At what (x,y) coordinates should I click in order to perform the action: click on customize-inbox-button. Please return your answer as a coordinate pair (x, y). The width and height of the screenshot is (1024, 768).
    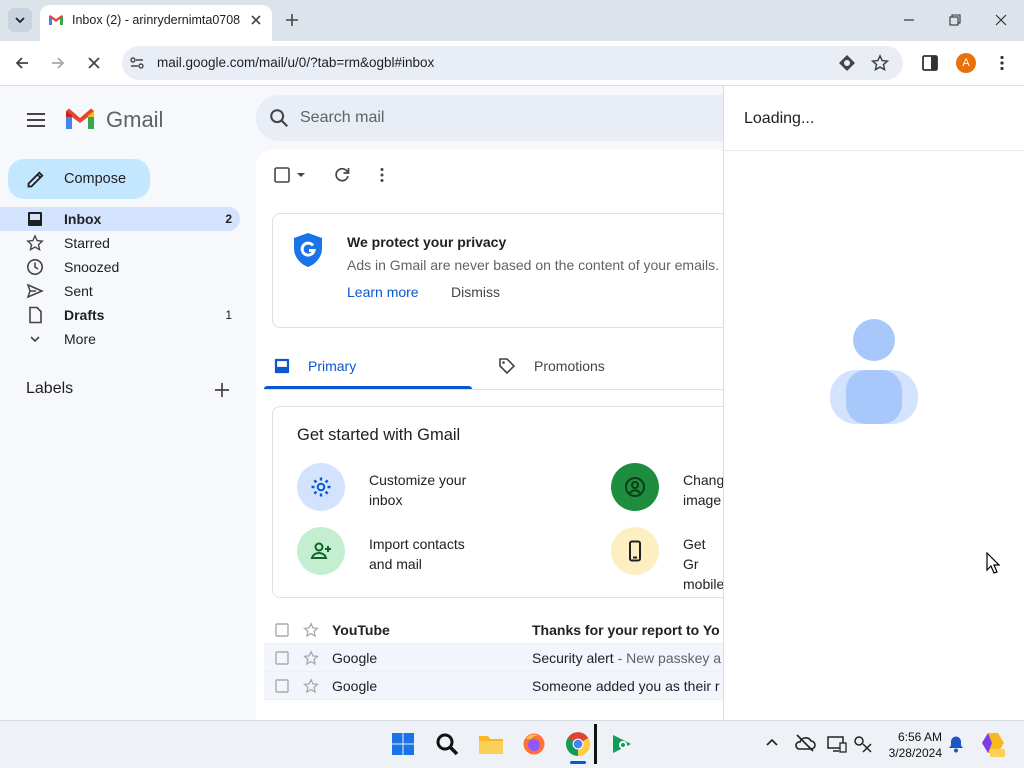
    Looking at the image, I should click on (321, 487).